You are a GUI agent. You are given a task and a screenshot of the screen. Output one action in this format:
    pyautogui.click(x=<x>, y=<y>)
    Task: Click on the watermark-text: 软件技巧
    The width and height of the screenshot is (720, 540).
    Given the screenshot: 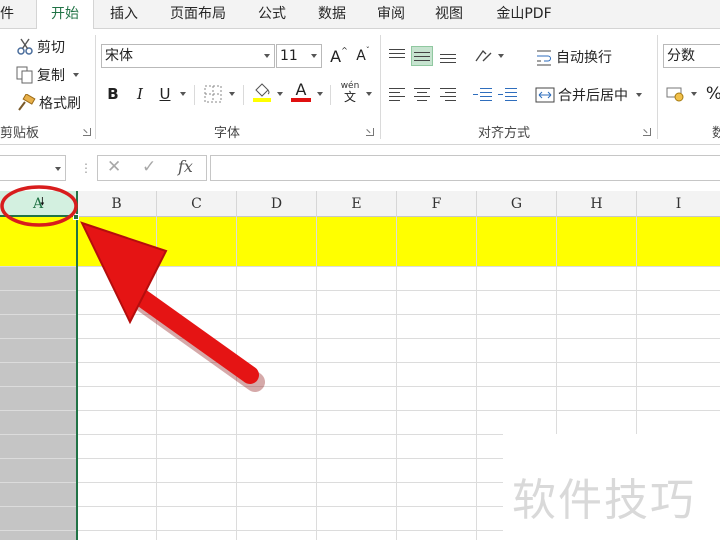 What is the action you would take?
    pyautogui.click(x=604, y=500)
    